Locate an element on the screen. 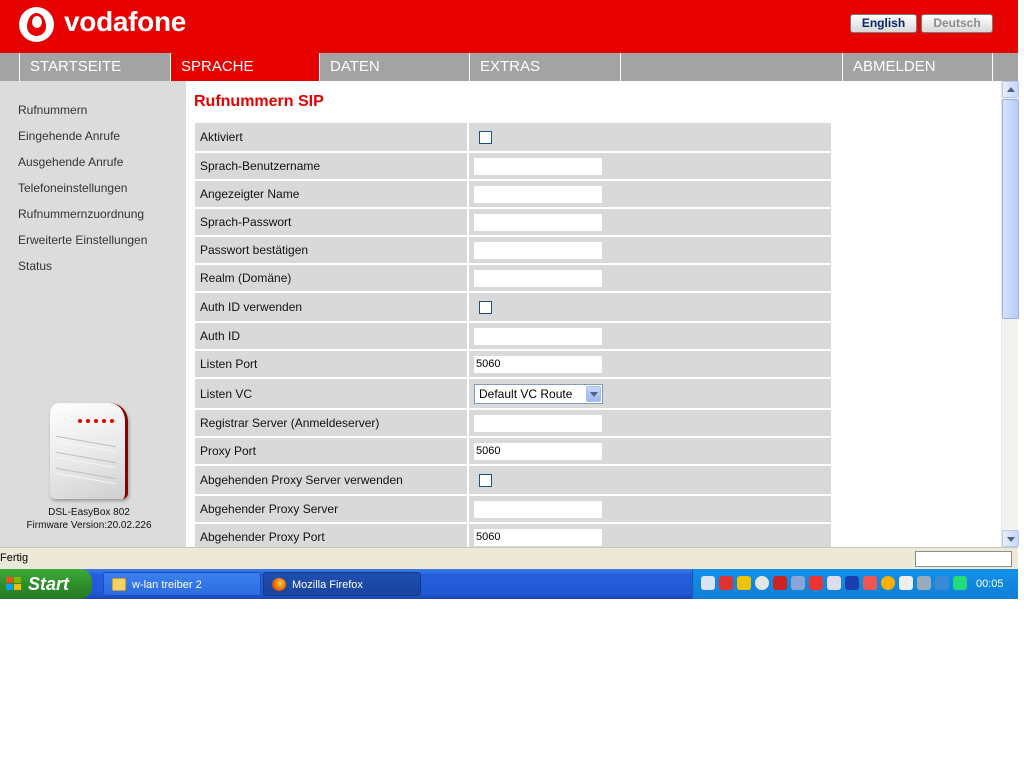 This screenshot has width=1024, height=768. abgehender-proxy-server-input is located at coordinates (538, 509).